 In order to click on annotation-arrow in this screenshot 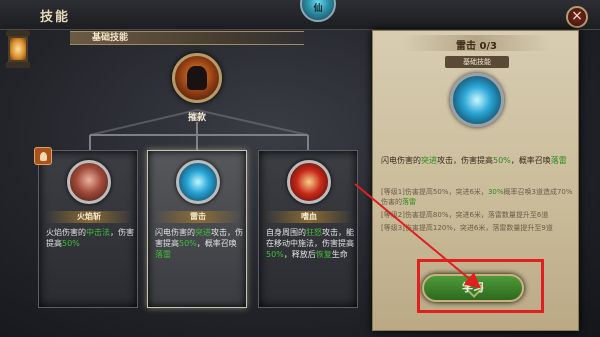, I will do `click(418, 236)`.